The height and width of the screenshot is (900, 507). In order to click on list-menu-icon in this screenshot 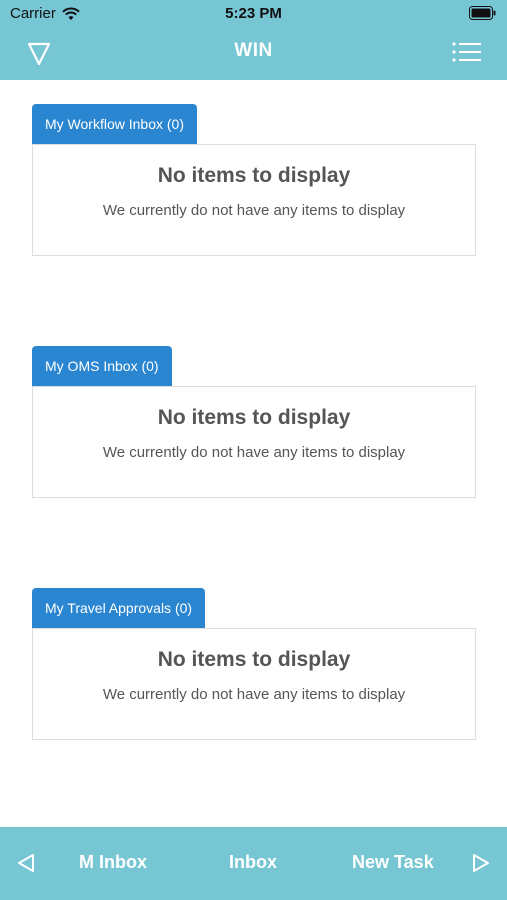, I will do `click(466, 52)`.